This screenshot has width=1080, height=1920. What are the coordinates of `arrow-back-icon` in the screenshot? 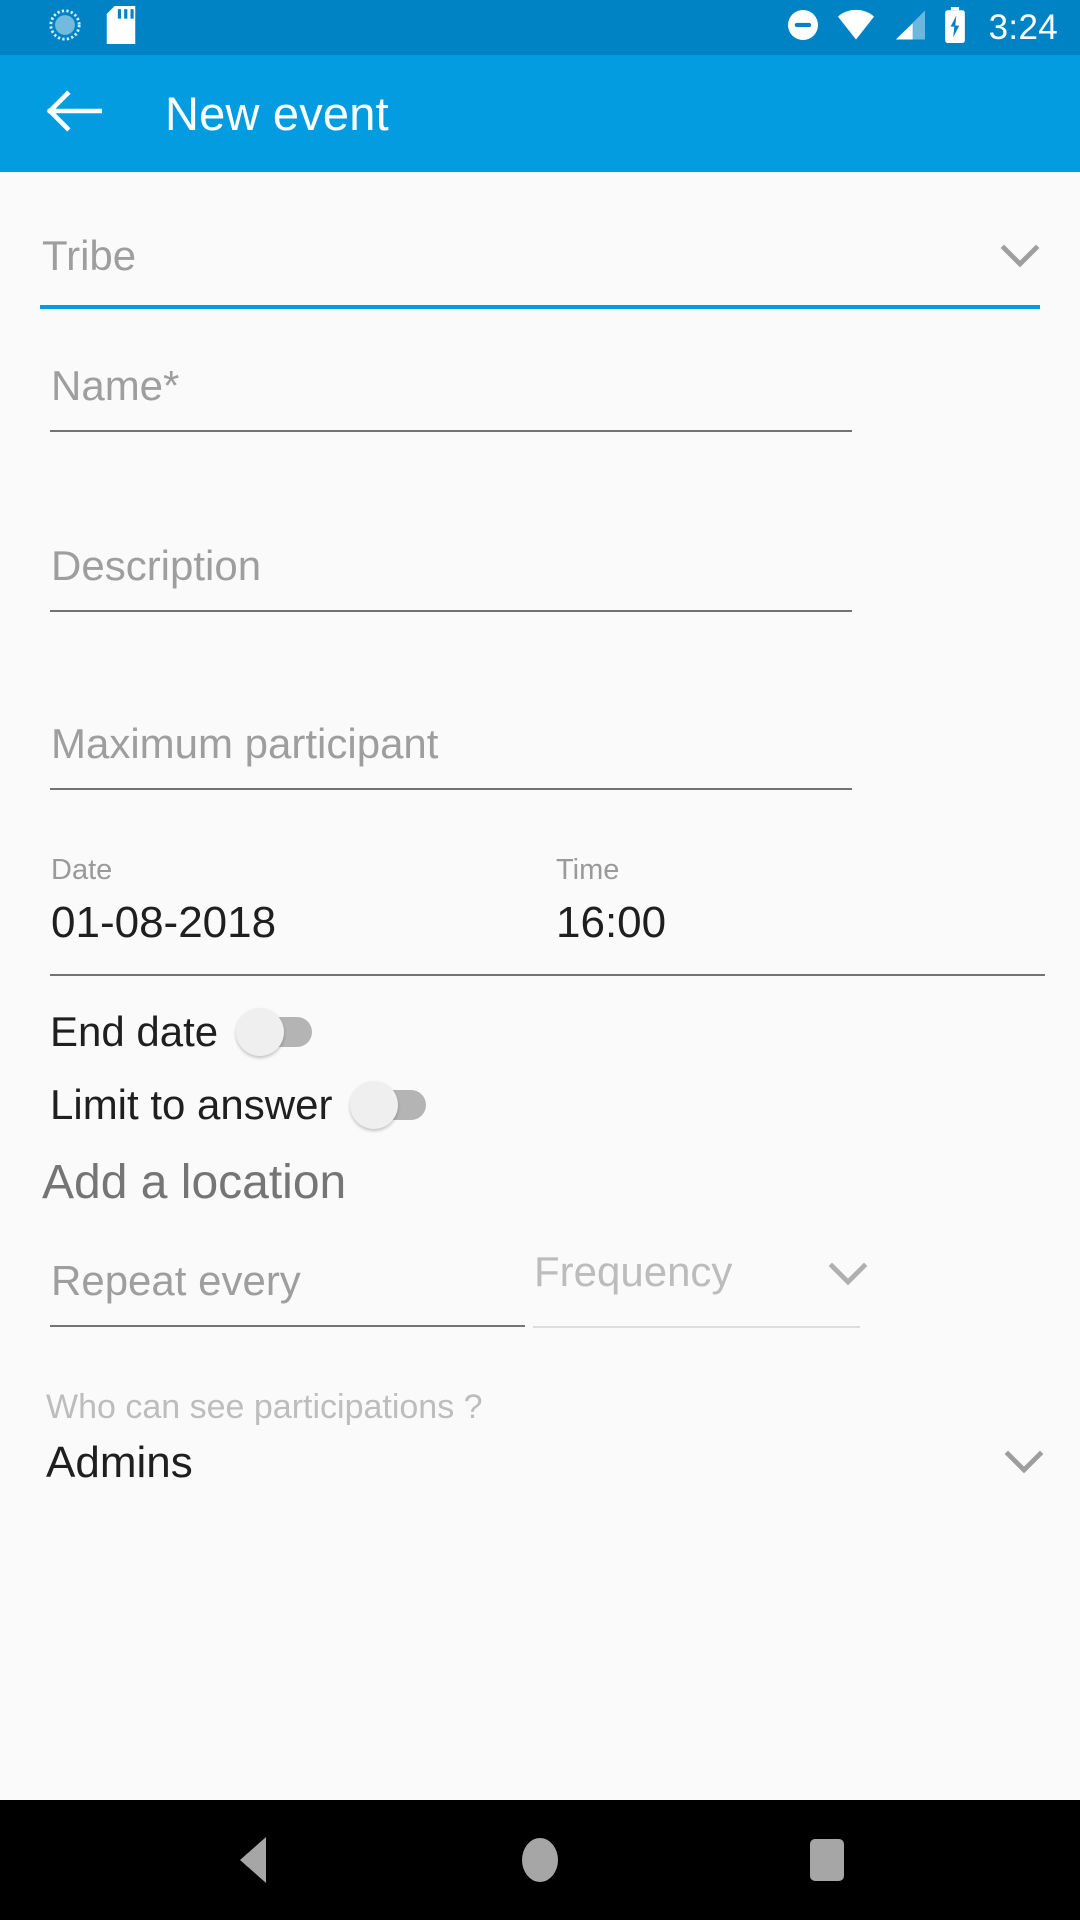 It's located at (73, 113).